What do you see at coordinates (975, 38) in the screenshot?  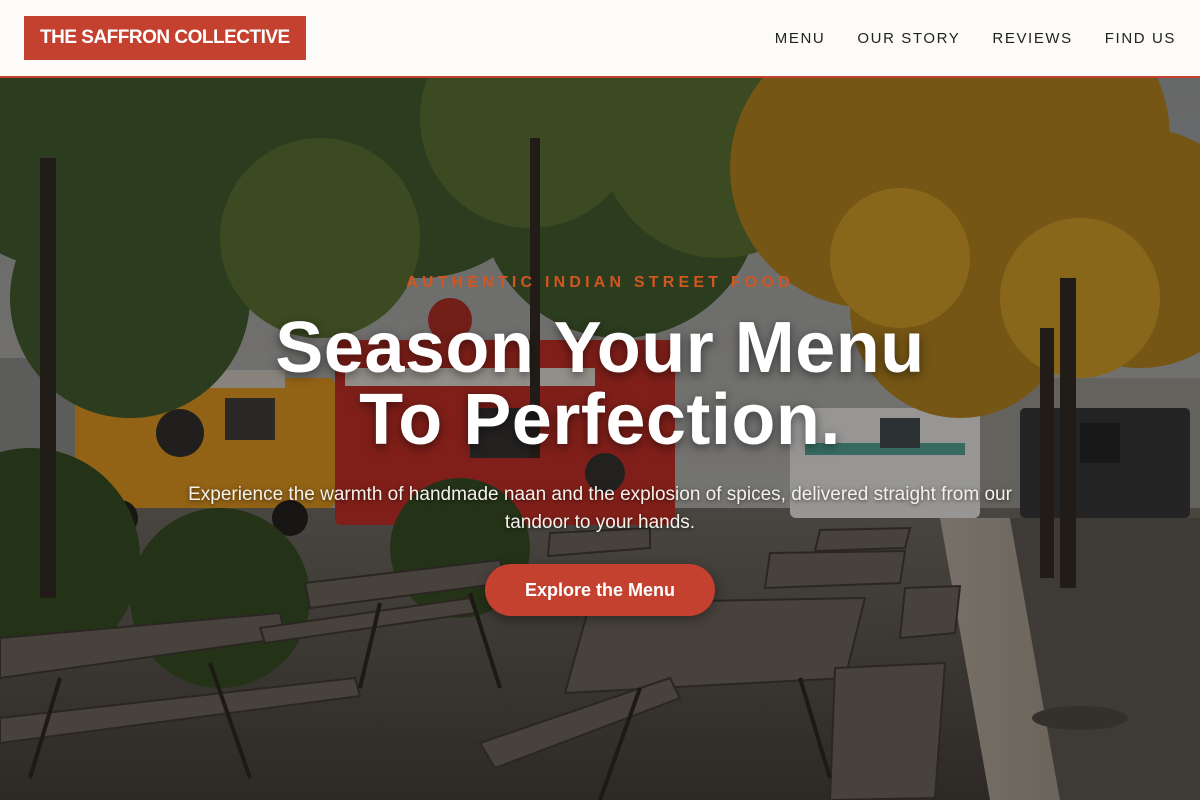 I see `main-nav: MENU OUR STORY REVIEWS FIND US` at bounding box center [975, 38].